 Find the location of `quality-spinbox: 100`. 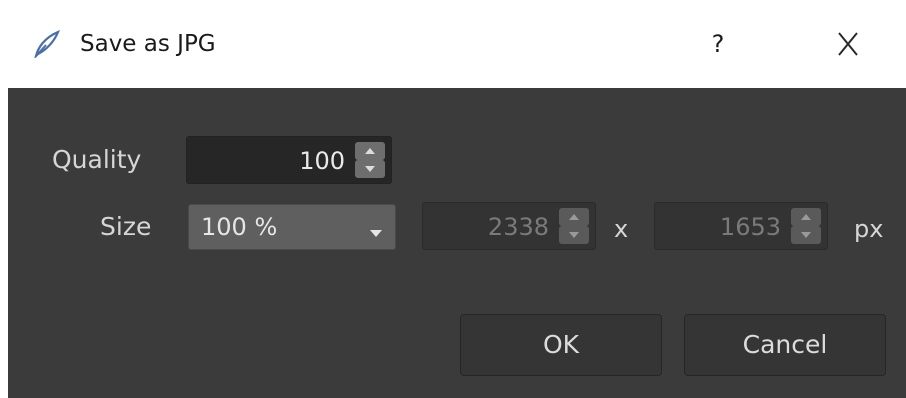

quality-spinbox: 100 is located at coordinates (289, 160).